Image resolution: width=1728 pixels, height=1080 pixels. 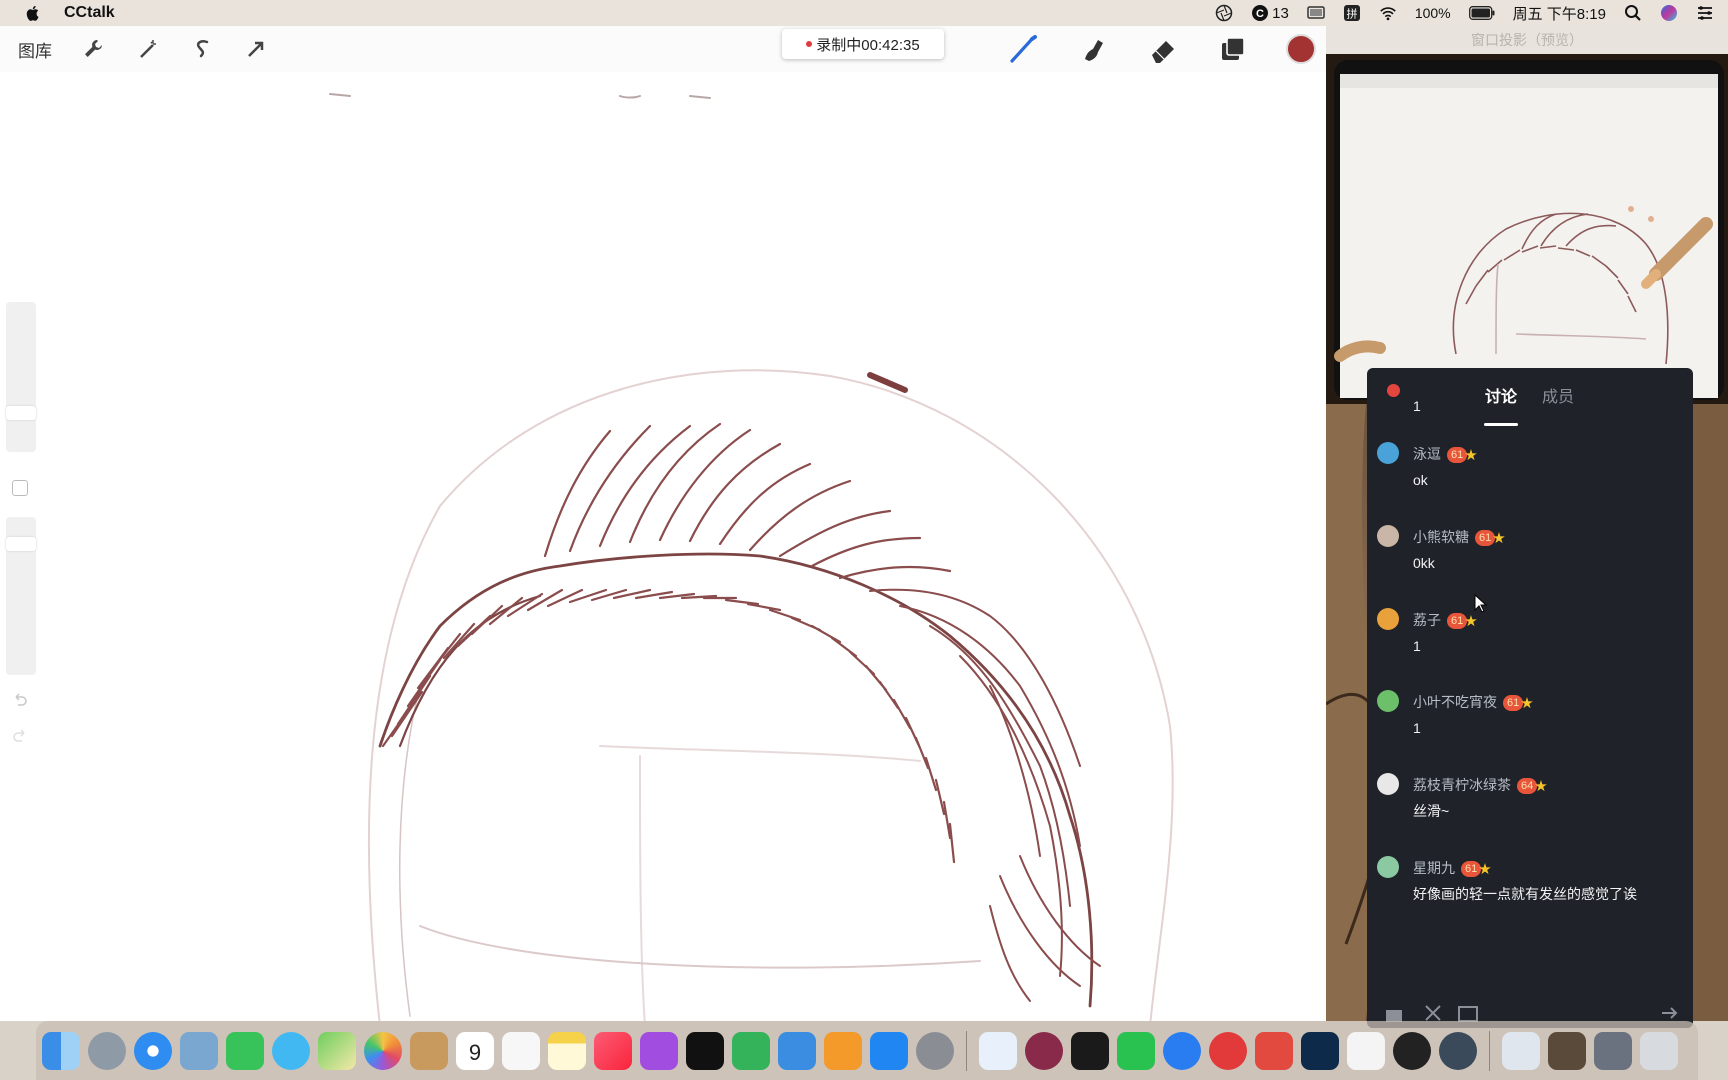 What do you see at coordinates (1427, 454) in the screenshot?
I see `username-text: 泳逗` at bounding box center [1427, 454].